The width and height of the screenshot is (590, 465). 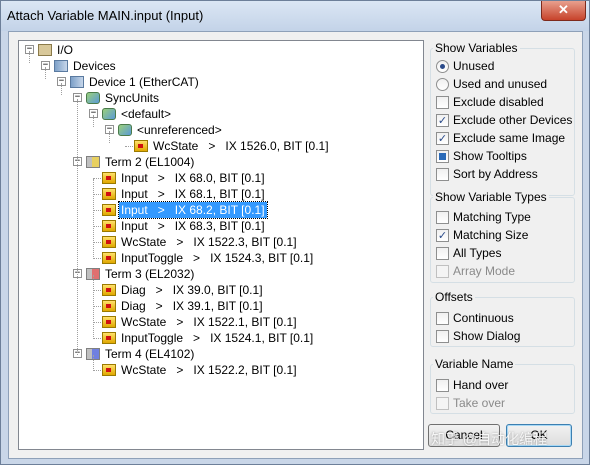 I want to click on tree-node: − I/O, so click(x=219, y=50).